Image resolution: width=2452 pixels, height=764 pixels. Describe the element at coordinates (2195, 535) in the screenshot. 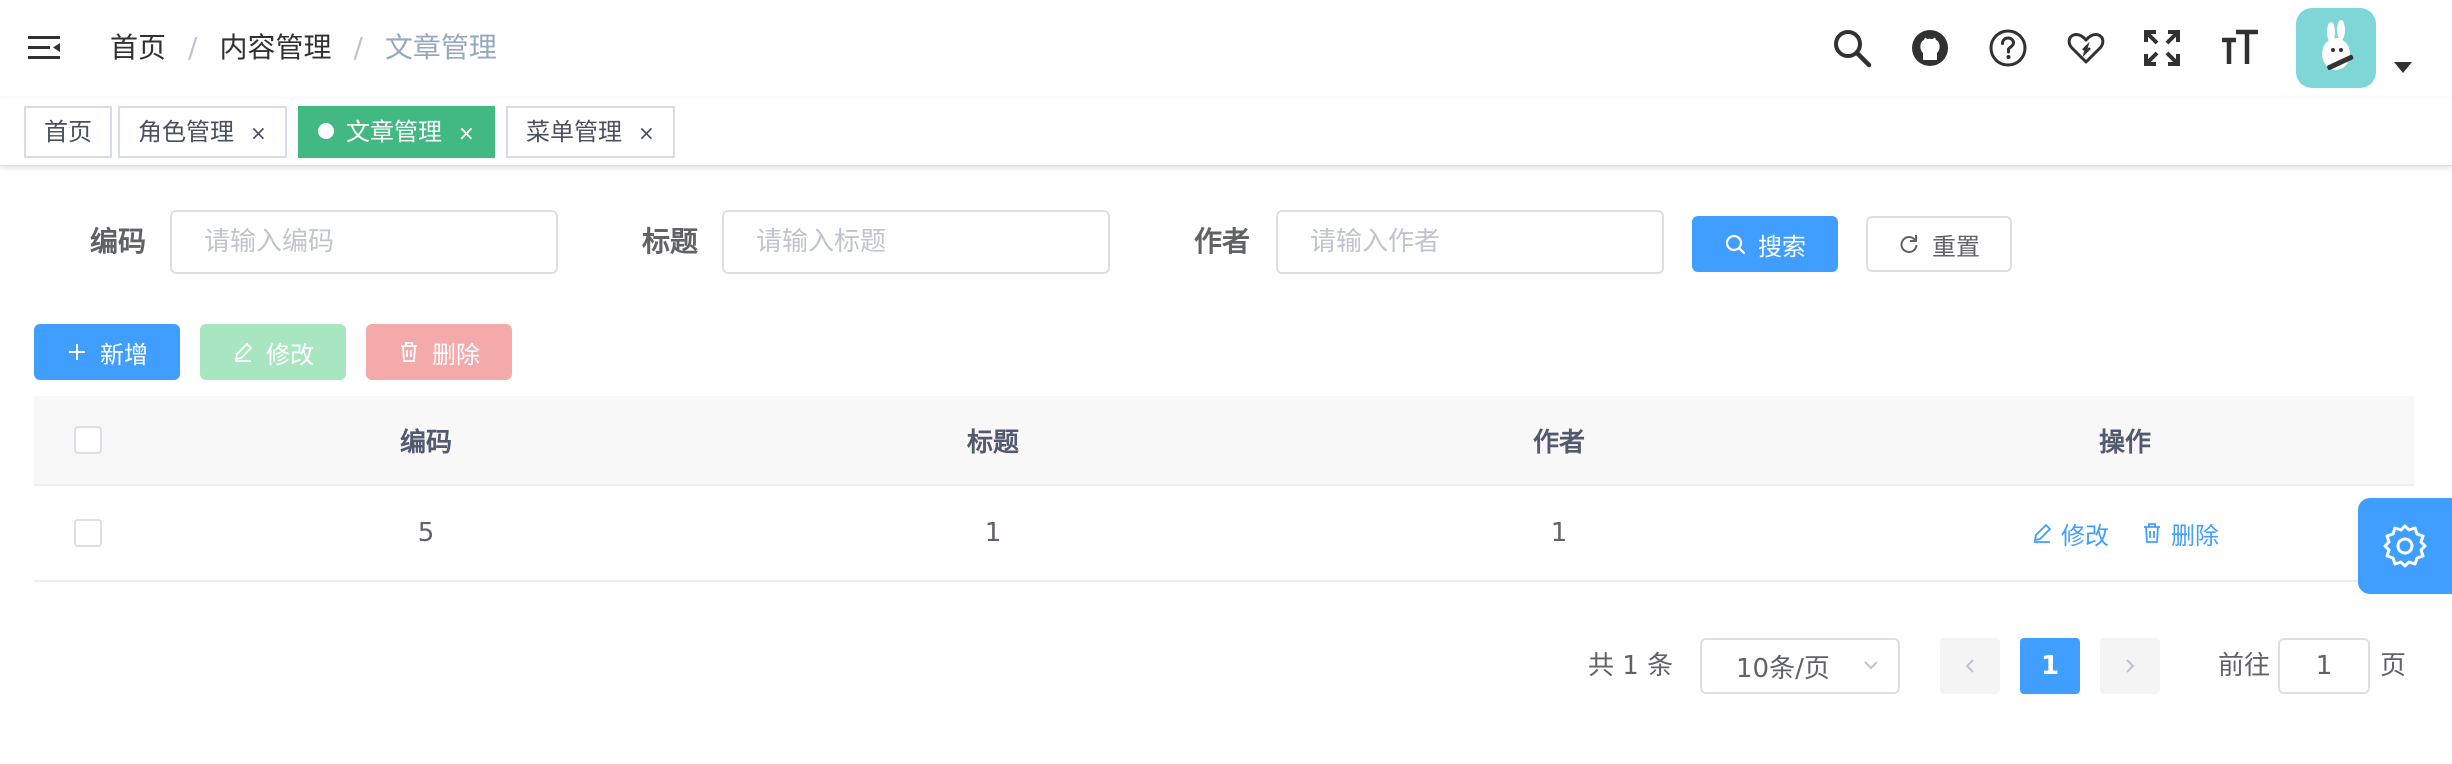

I see `row-delete-label: 删除` at that location.